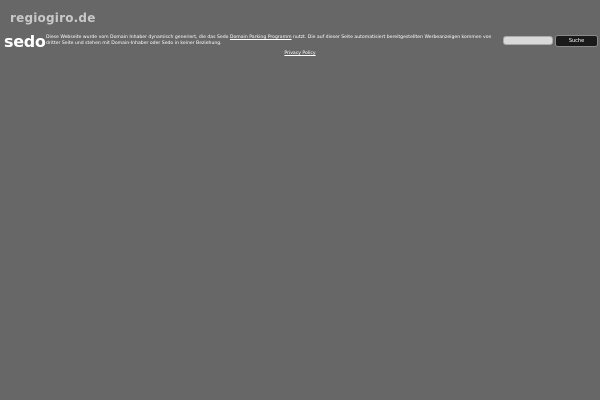  I want to click on domain-parking-link: Domain Parking Programm, so click(261, 37).